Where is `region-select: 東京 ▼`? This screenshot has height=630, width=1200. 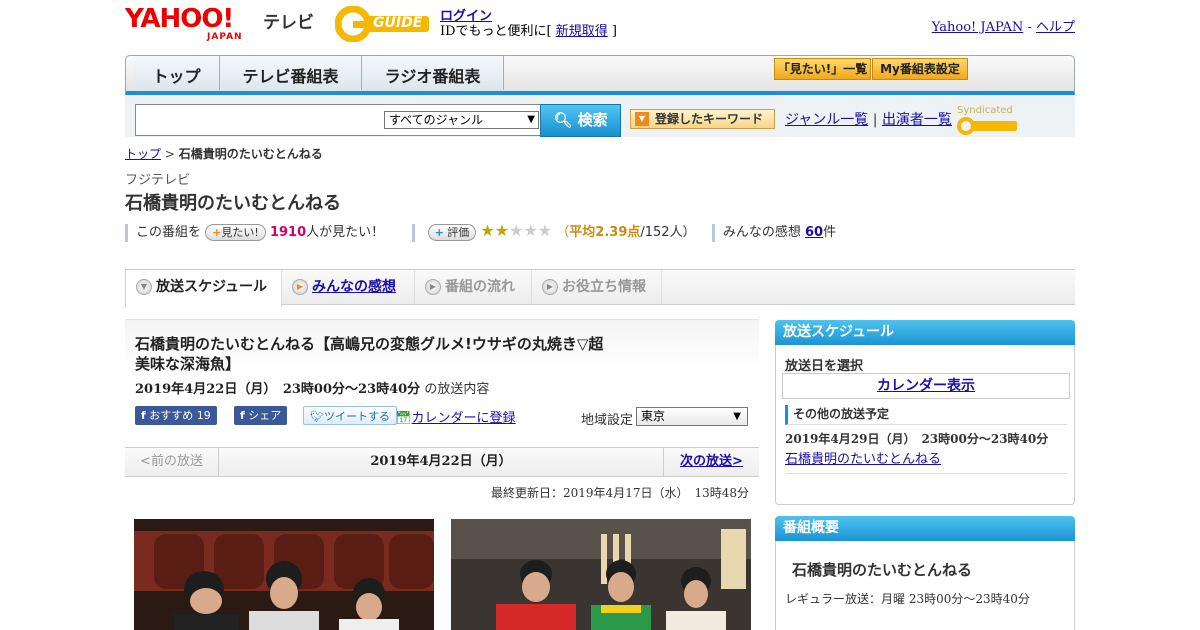 region-select: 東京 ▼ is located at coordinates (692, 416).